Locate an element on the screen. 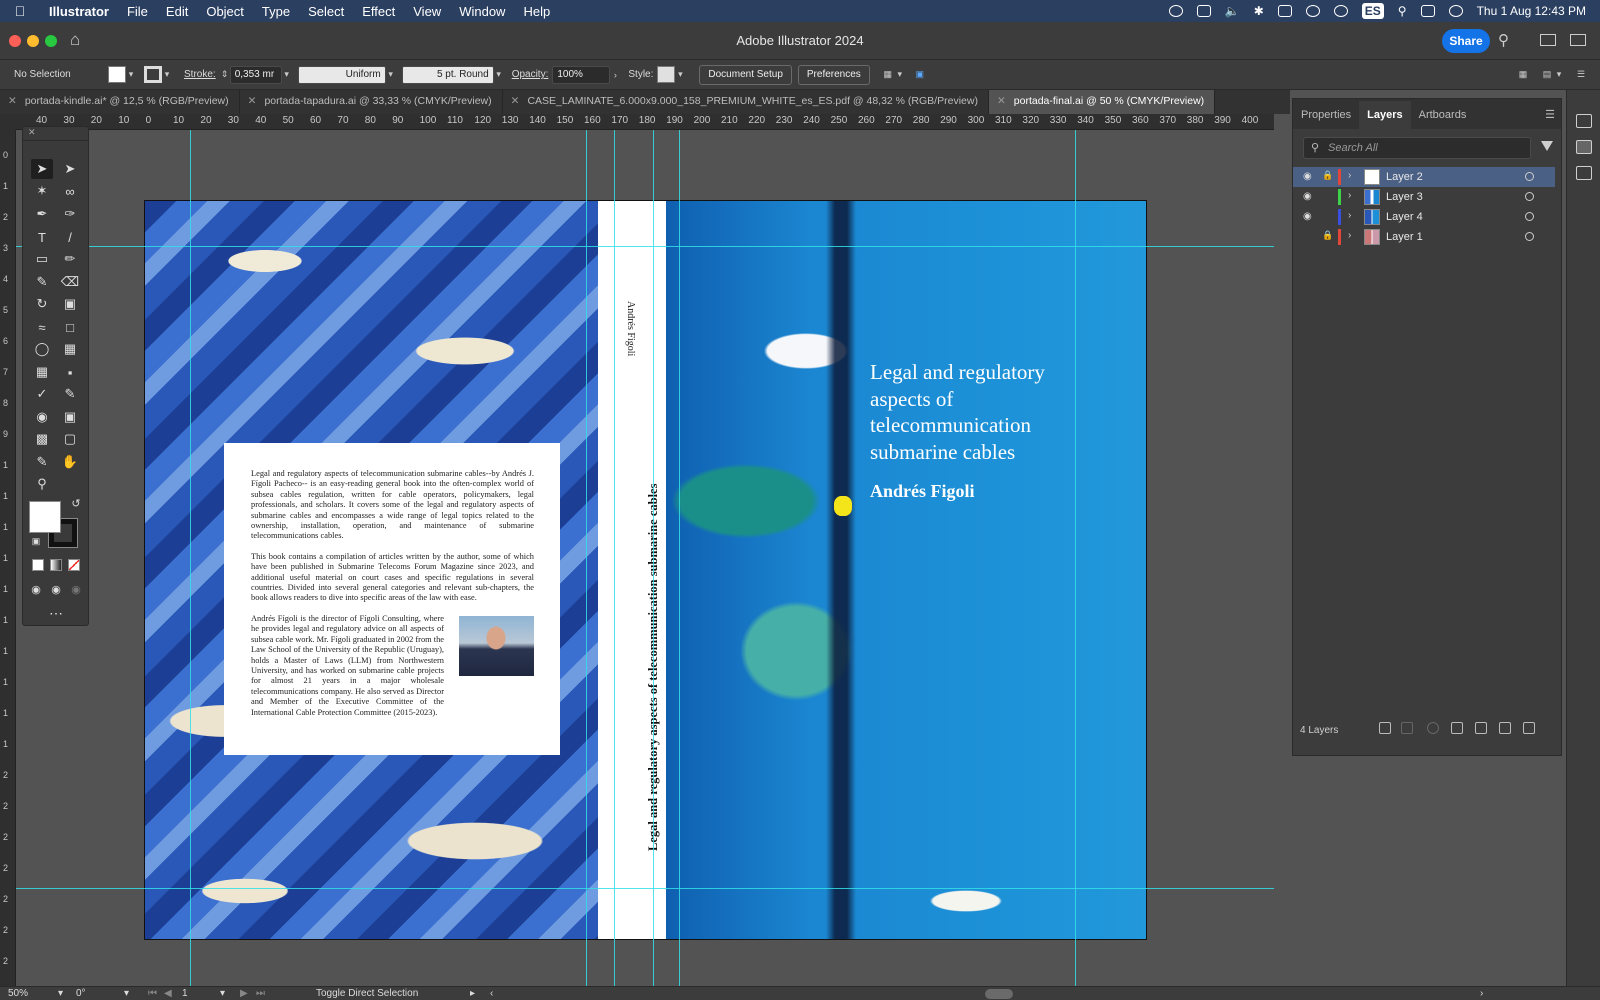 The width and height of the screenshot is (1600, 1000). swap-fill-stroke-icon: ↺ is located at coordinates (76, 503).